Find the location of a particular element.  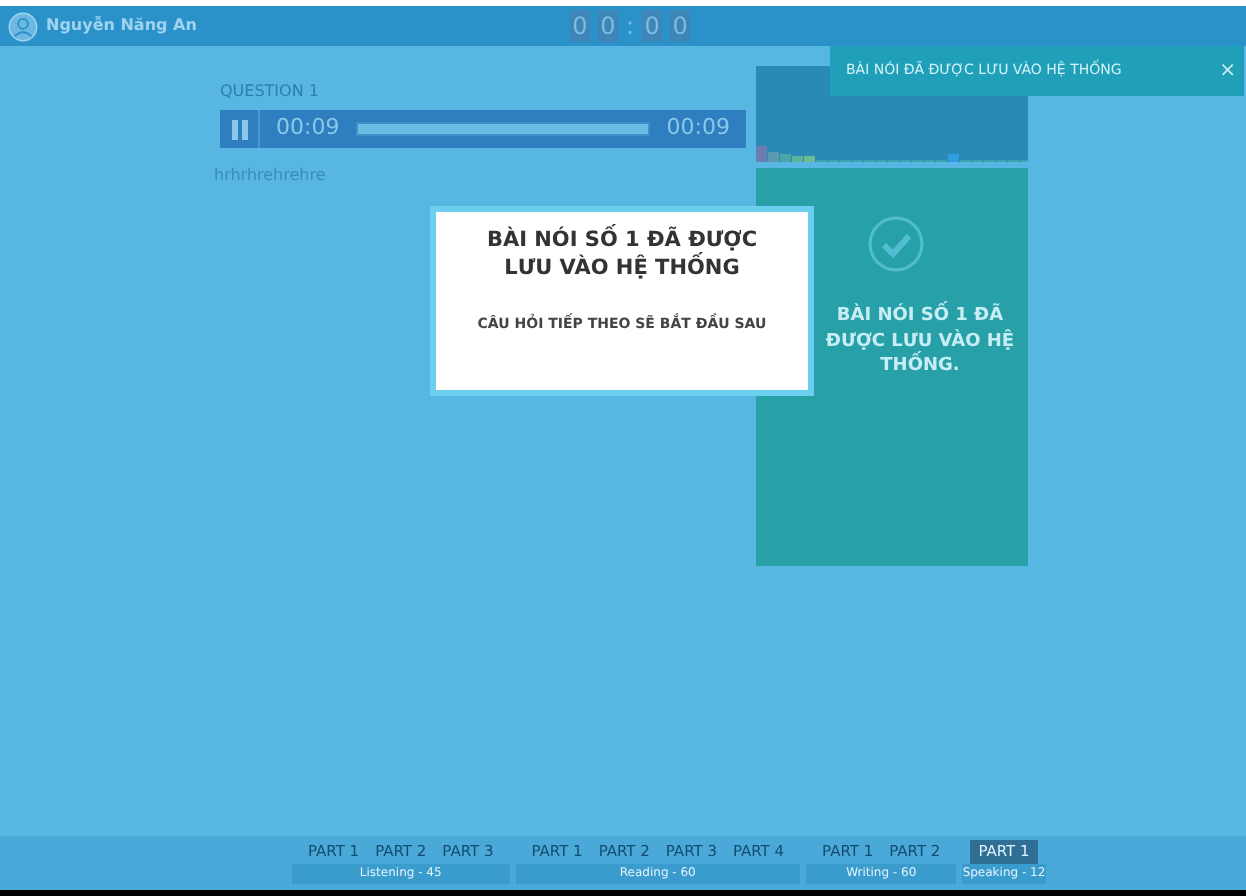

duration-time: 00:09 is located at coordinates (698, 128).